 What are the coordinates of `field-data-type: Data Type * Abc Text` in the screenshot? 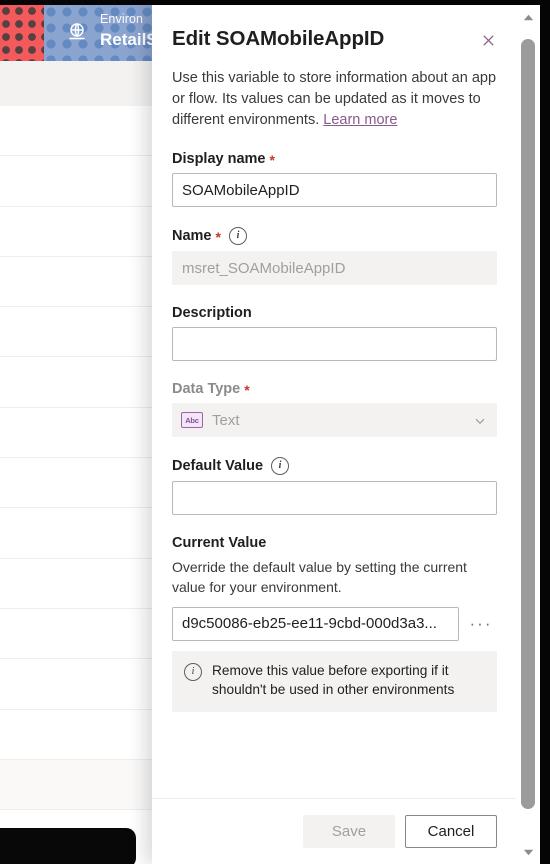 It's located at (334, 409).